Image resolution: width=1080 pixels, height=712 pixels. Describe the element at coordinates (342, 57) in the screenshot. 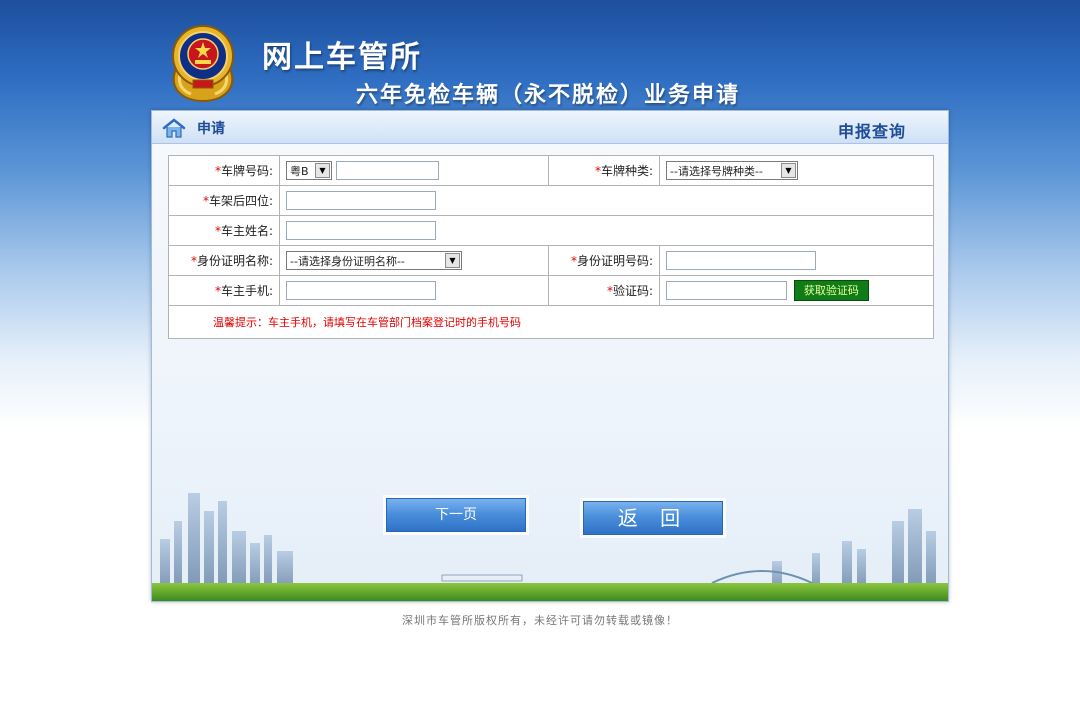

I see `site-title: 网上车管所` at that location.